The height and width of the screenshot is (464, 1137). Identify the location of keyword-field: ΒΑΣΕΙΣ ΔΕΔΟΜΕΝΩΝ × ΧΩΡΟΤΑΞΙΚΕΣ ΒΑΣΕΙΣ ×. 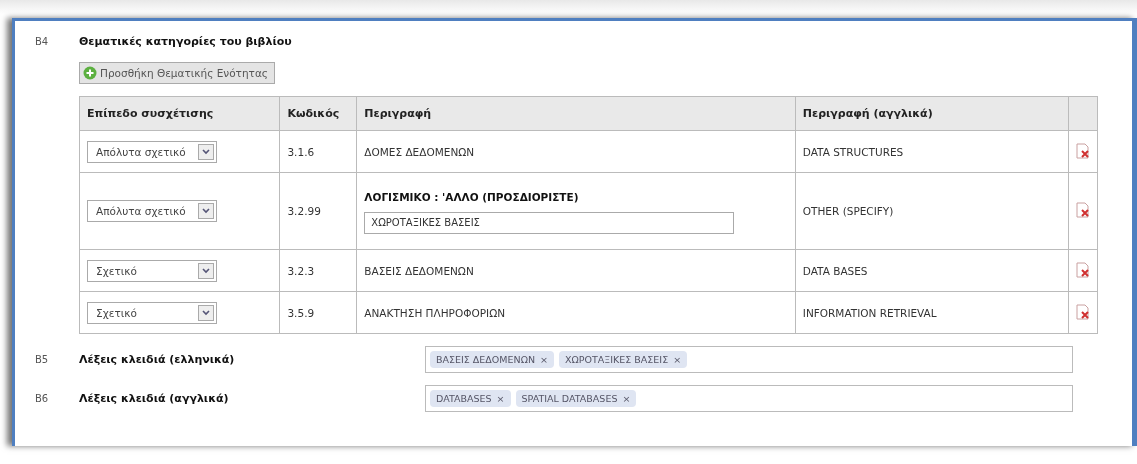
(749, 359).